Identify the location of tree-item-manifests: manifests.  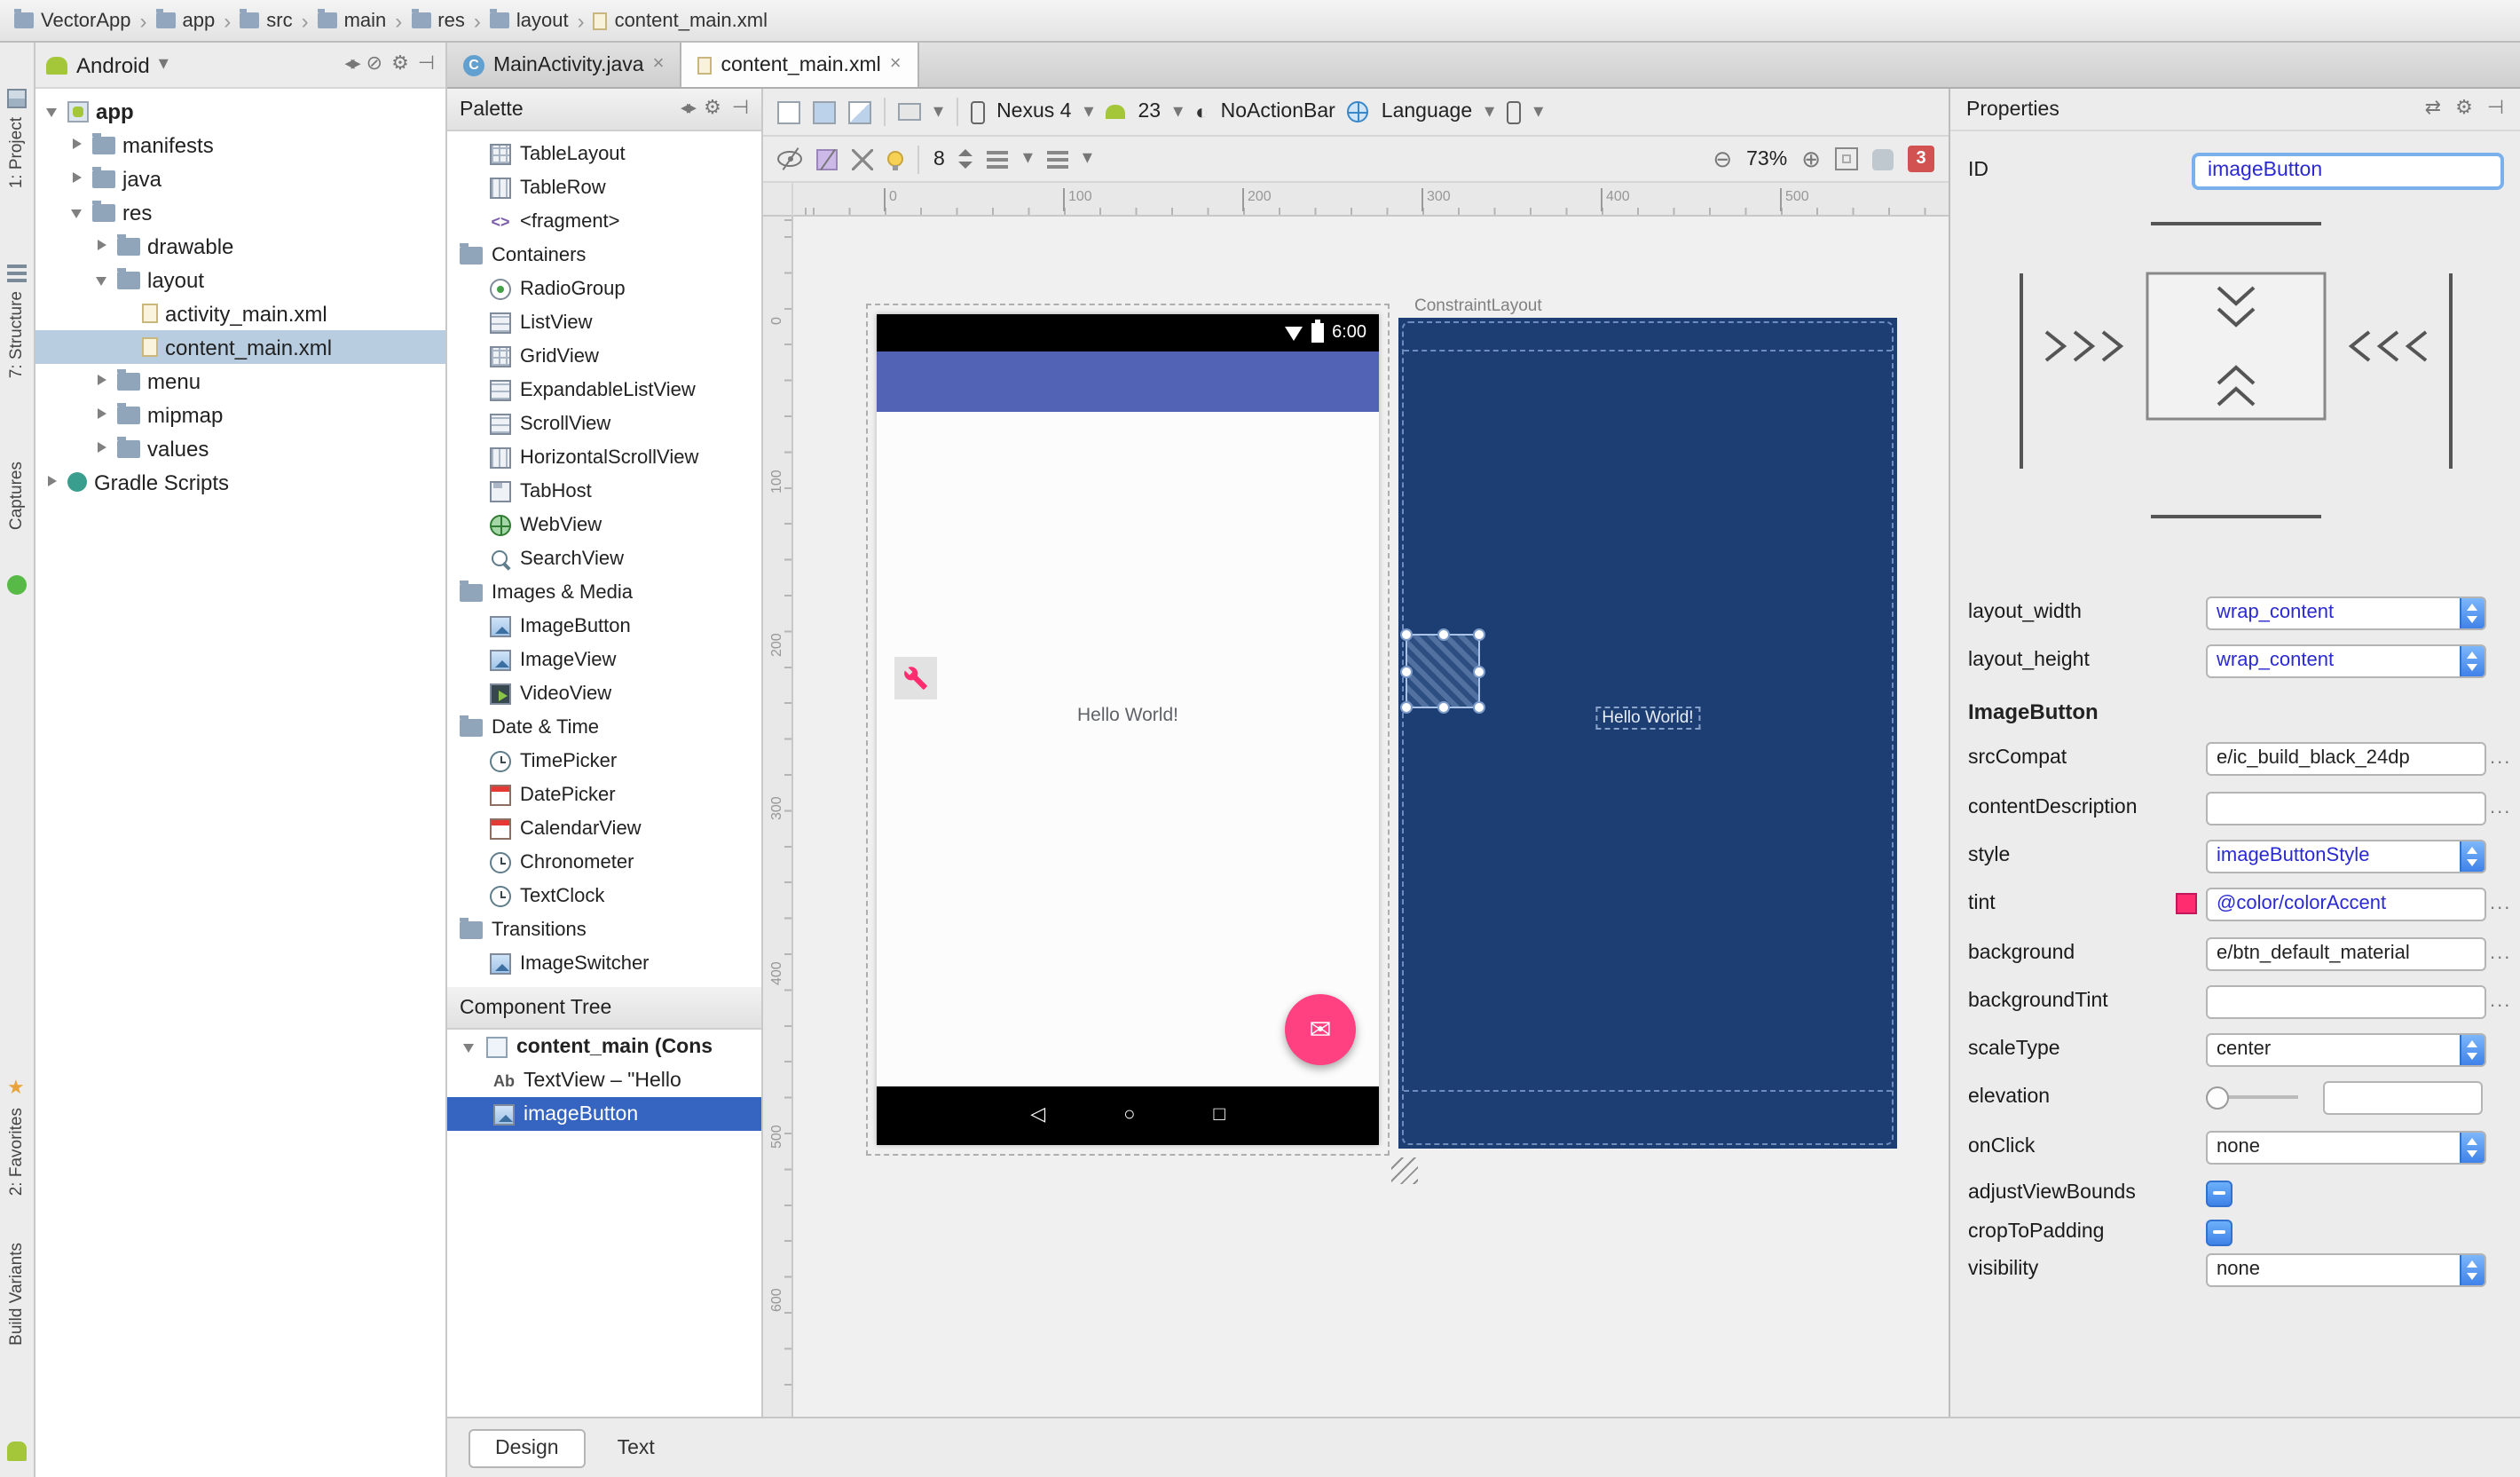
(240, 145).